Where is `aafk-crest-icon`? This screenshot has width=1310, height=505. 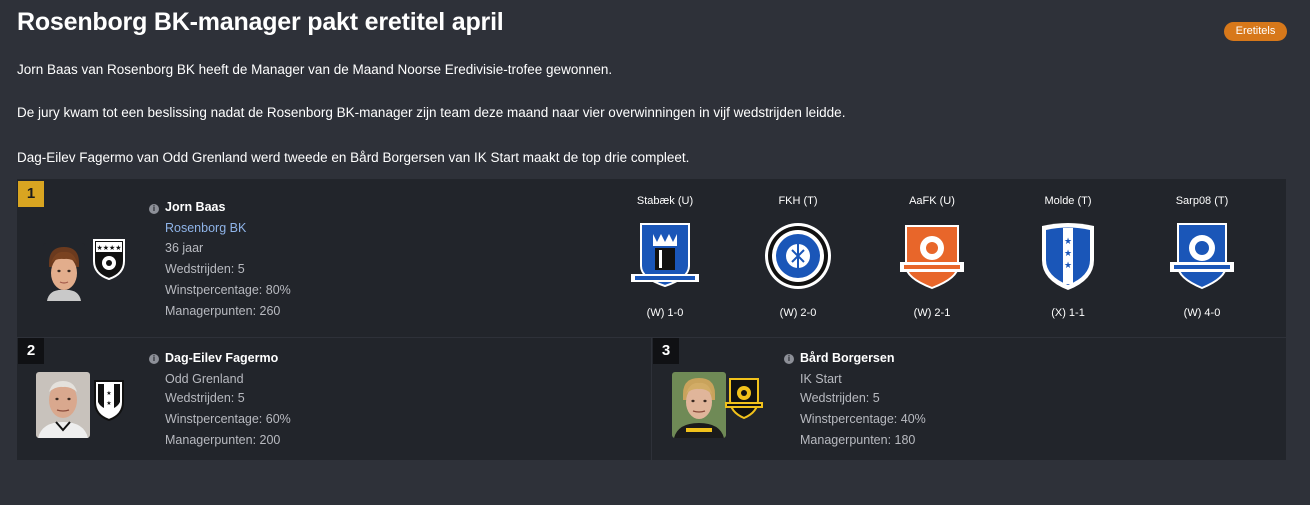
aafk-crest-icon is located at coordinates (932, 256).